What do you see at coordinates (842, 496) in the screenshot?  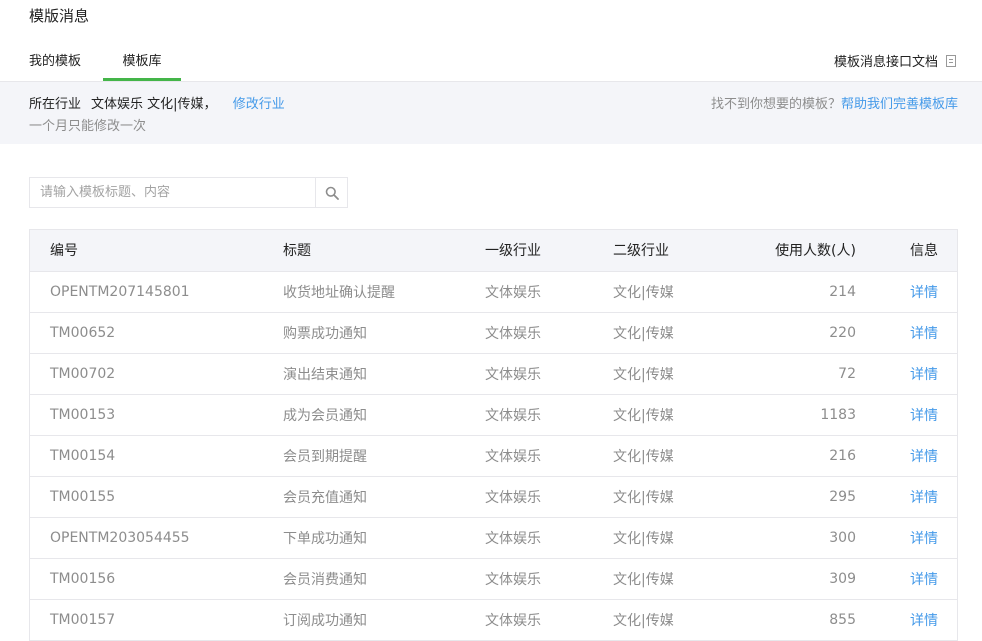 I see `cell-count: 295` at bounding box center [842, 496].